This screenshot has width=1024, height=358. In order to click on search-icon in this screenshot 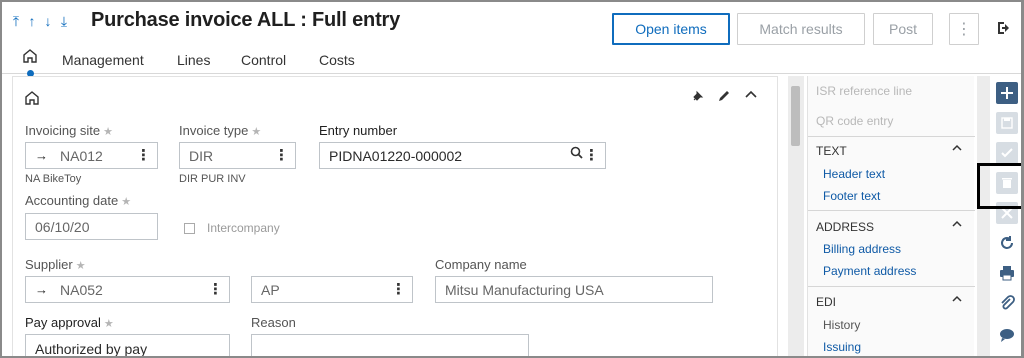, I will do `click(576, 154)`.